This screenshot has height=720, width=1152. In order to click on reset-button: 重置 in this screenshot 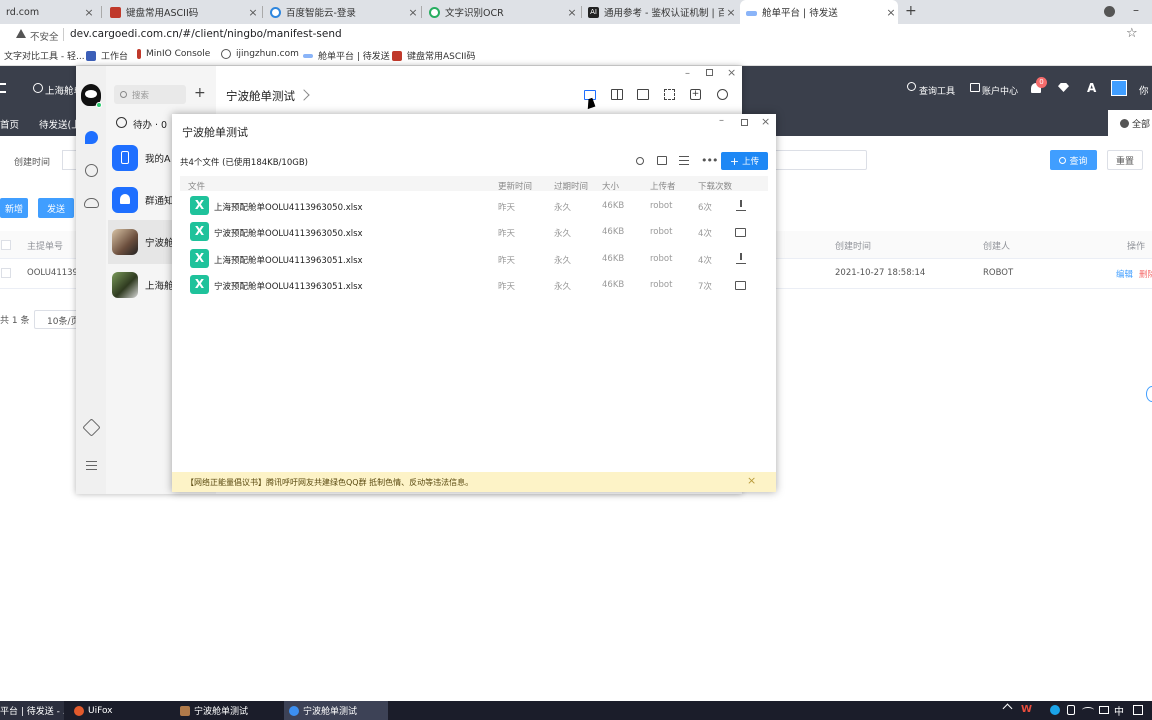, I will do `click(1125, 160)`.